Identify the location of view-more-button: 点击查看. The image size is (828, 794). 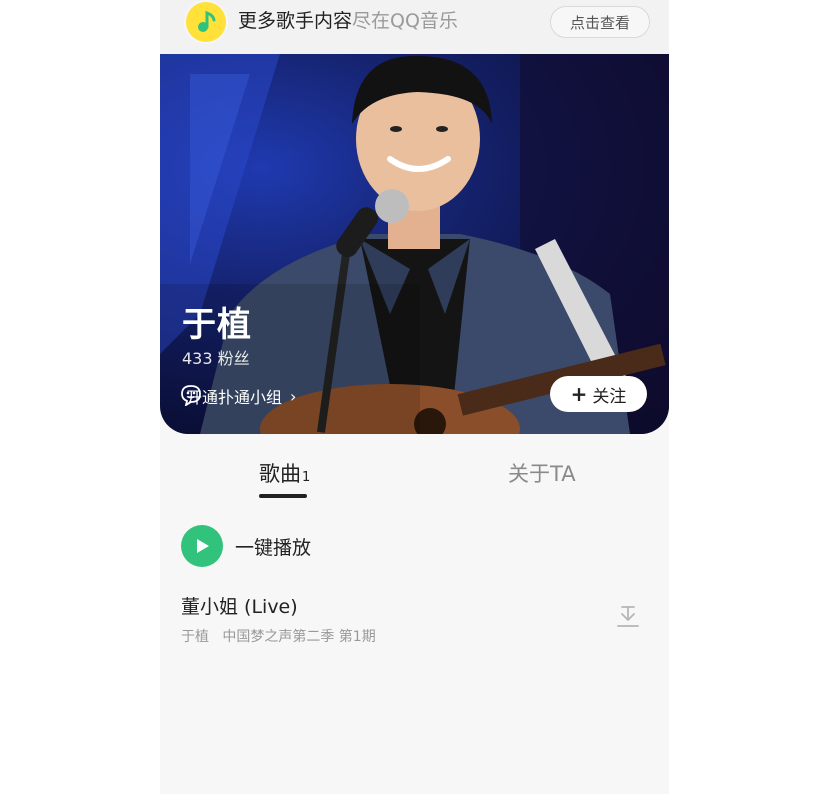
(600, 22).